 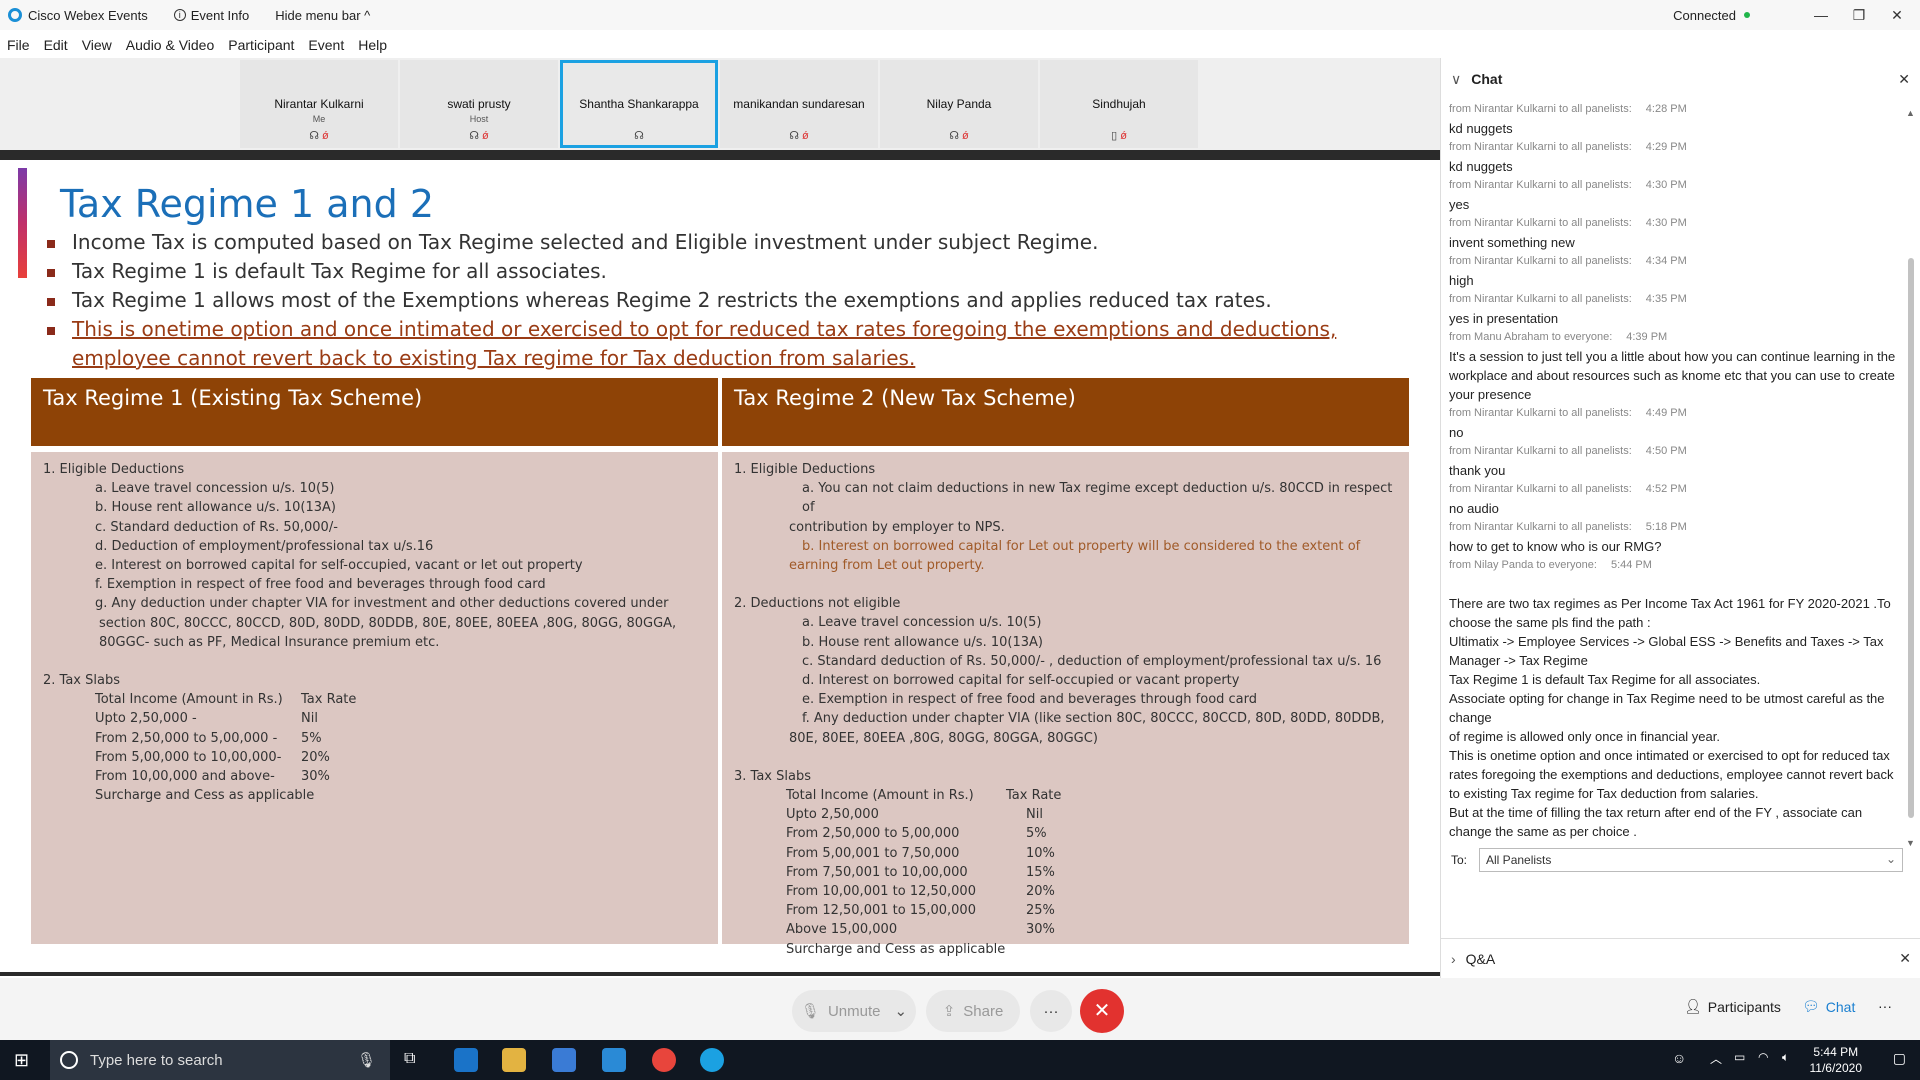 I want to click on unmute-label: Unmute, so click(x=854, y=1011).